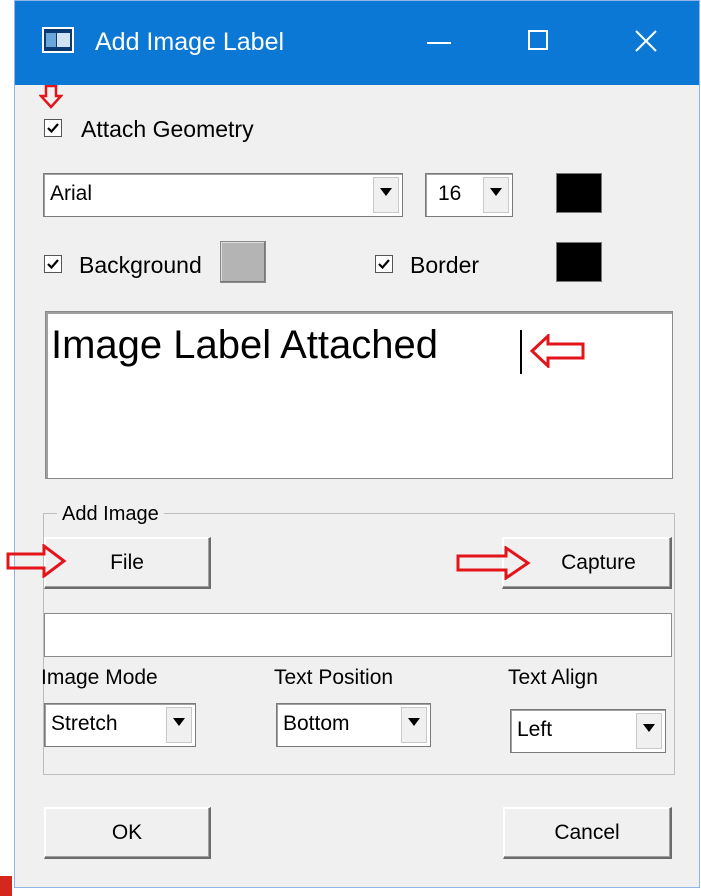  Describe the element at coordinates (535, 729) in the screenshot. I see `text-align-value: Left` at that location.